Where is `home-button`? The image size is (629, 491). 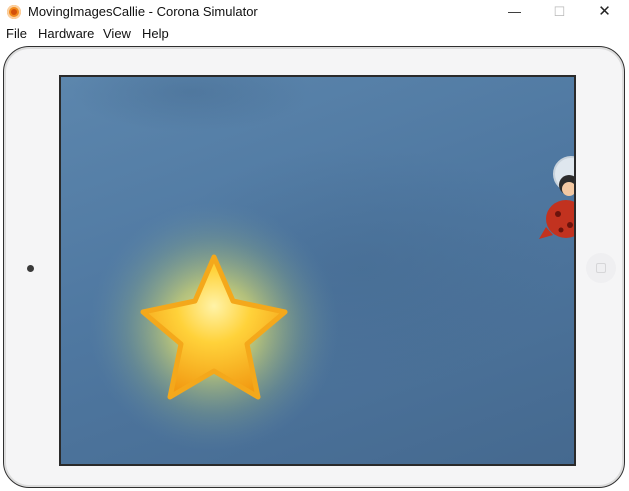 home-button is located at coordinates (601, 268).